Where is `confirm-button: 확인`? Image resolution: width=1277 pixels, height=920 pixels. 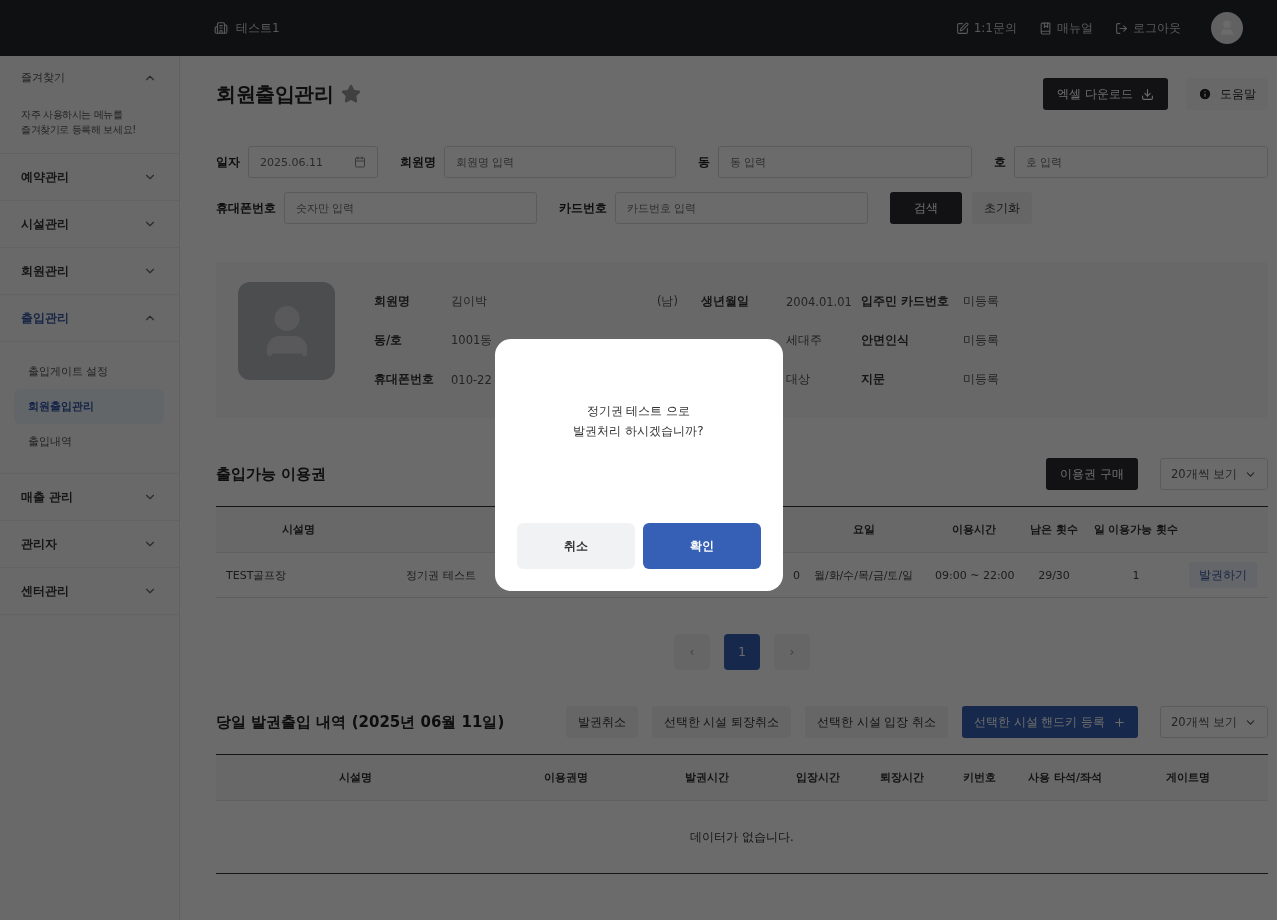 confirm-button: 확인 is located at coordinates (701, 546).